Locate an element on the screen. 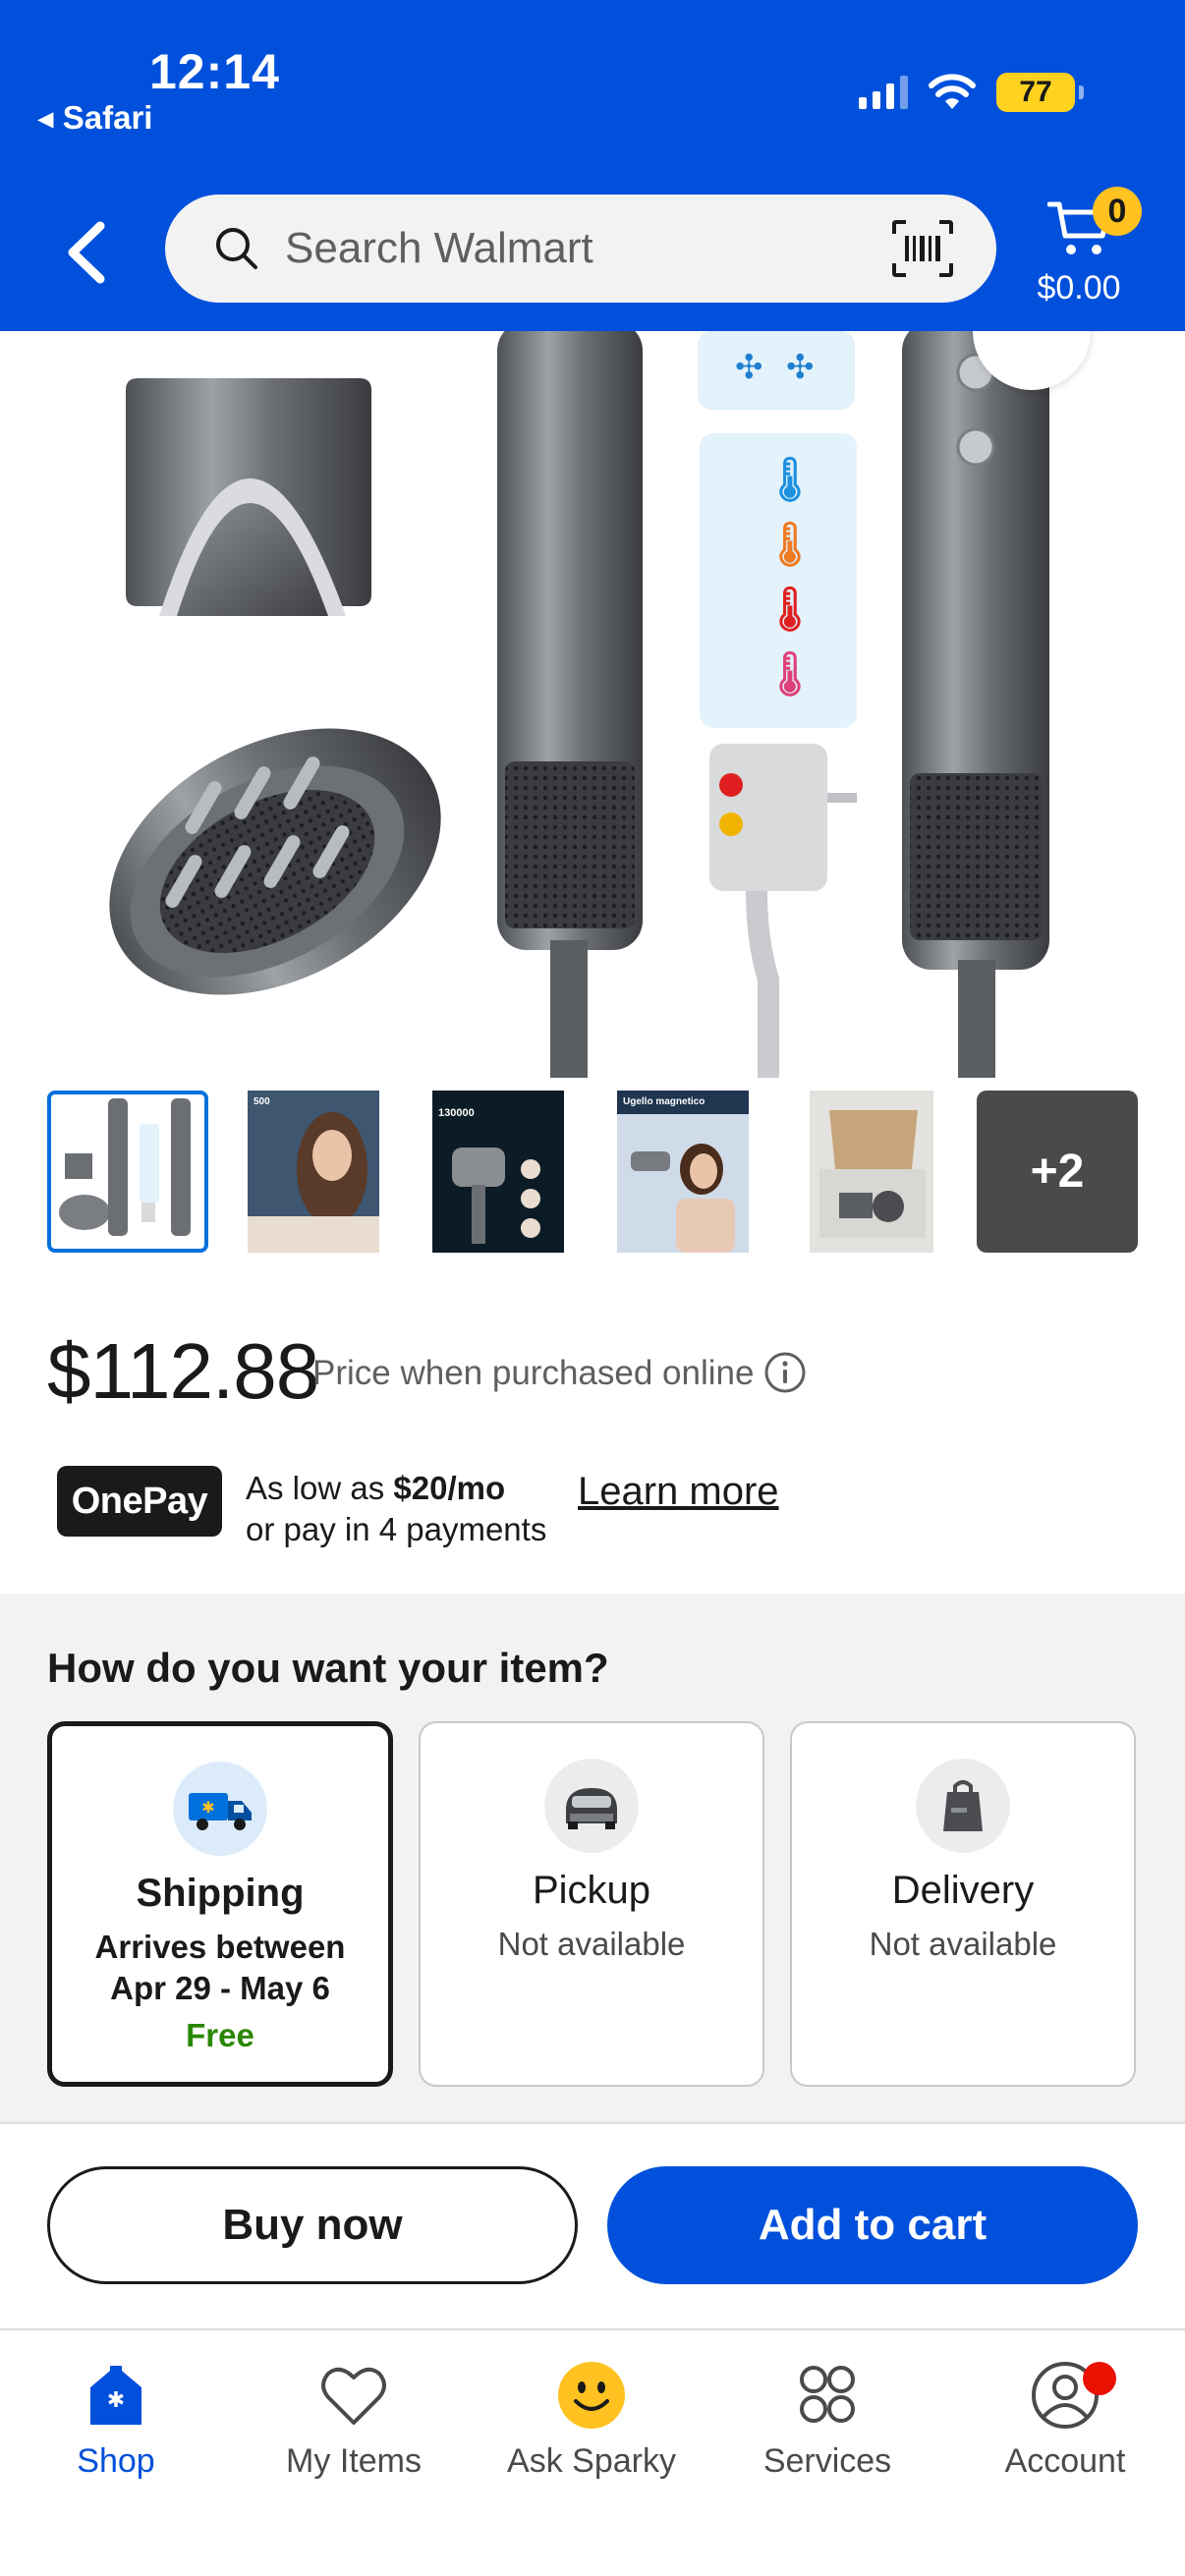 The width and height of the screenshot is (1185, 2576). fulfillment-title: How do you want your item? is located at coordinates (328, 1668).